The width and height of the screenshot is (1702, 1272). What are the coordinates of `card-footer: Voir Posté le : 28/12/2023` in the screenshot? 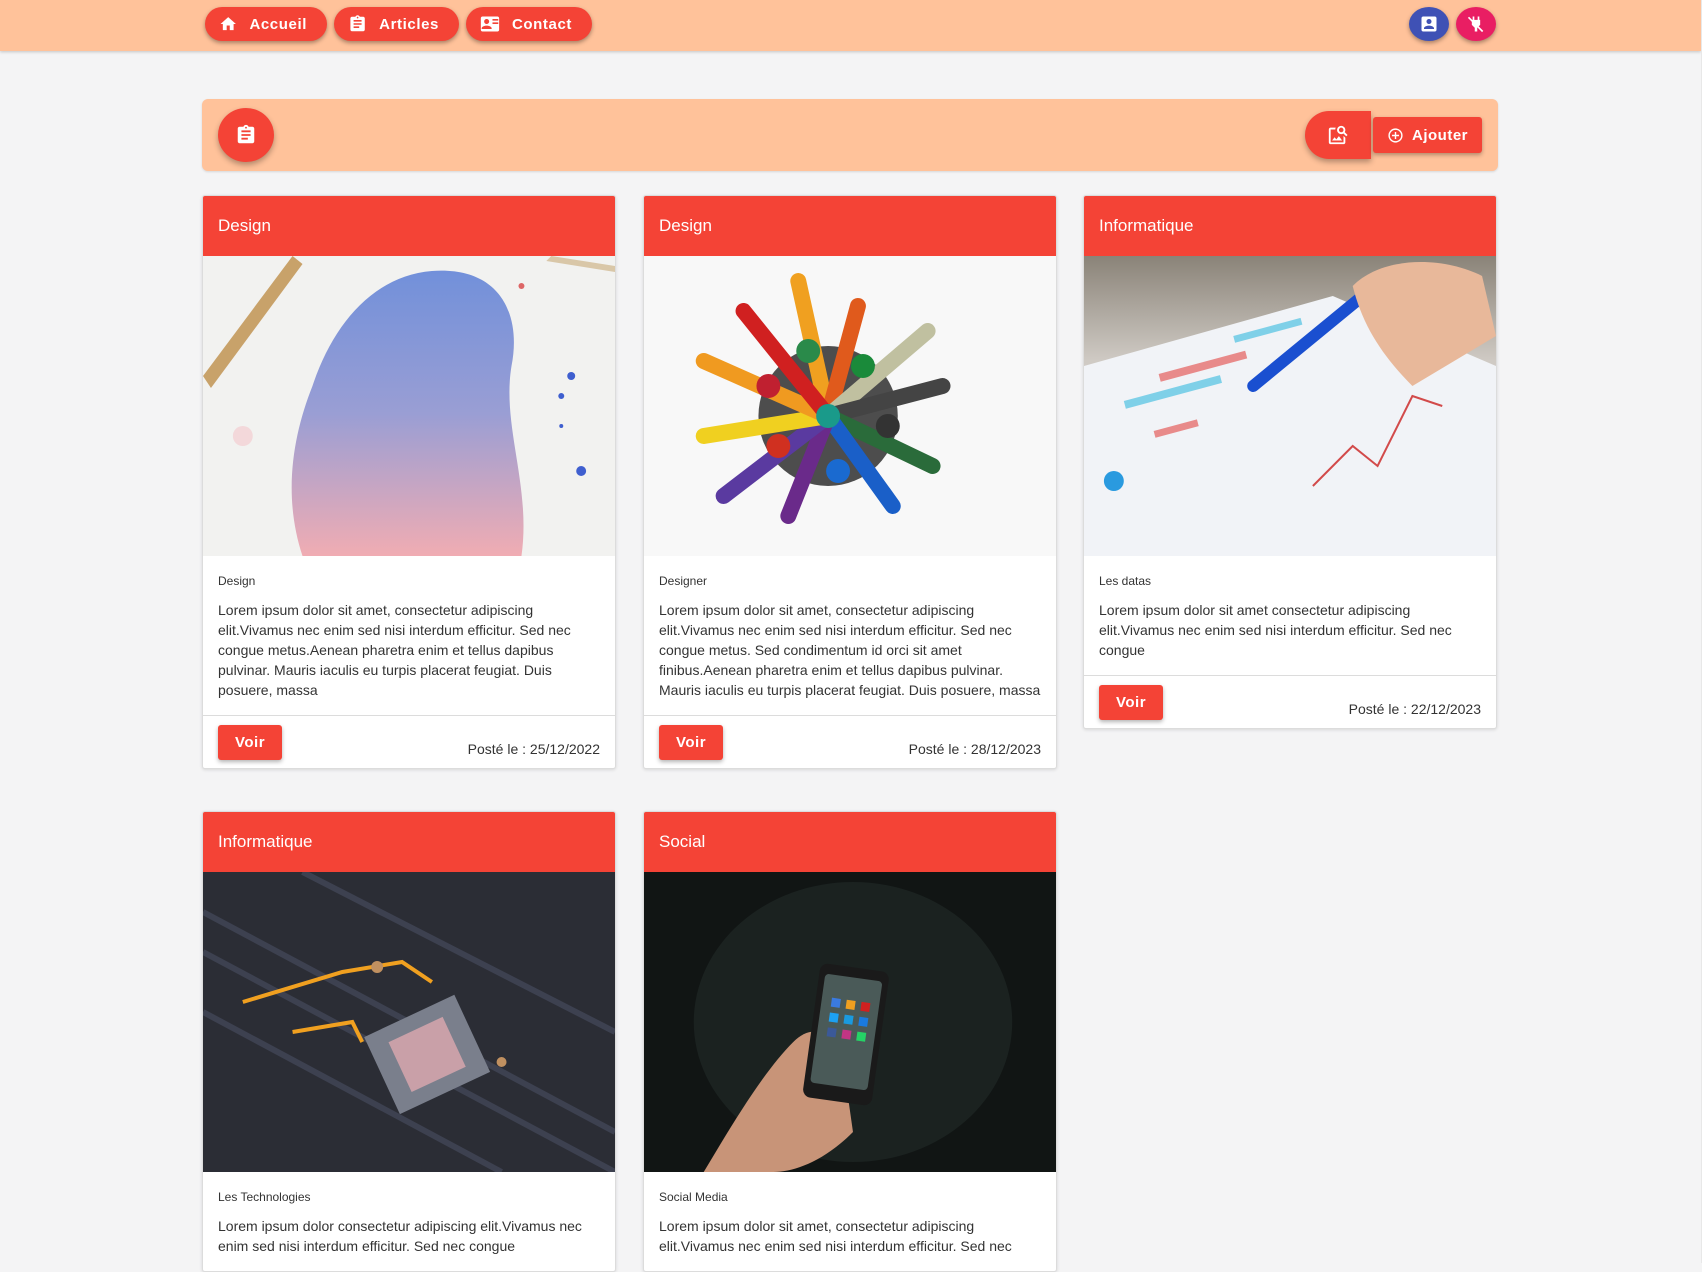 It's located at (850, 741).